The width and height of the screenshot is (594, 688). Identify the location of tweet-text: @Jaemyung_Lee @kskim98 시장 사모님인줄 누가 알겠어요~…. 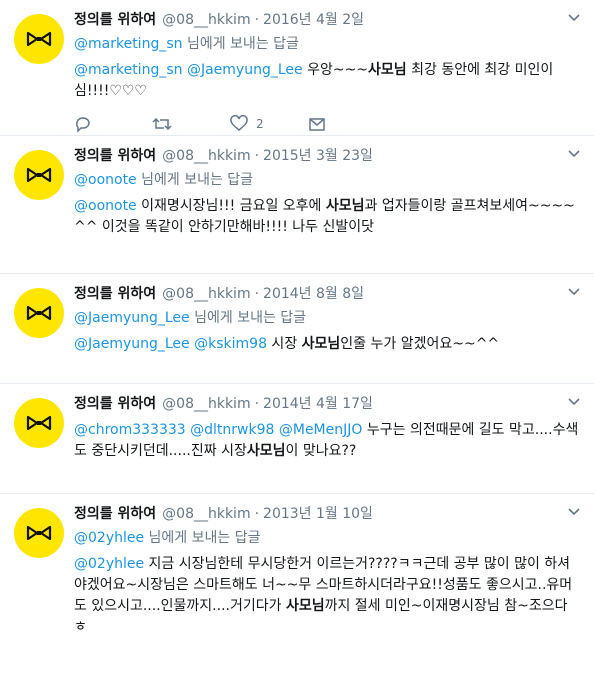
(327, 344).